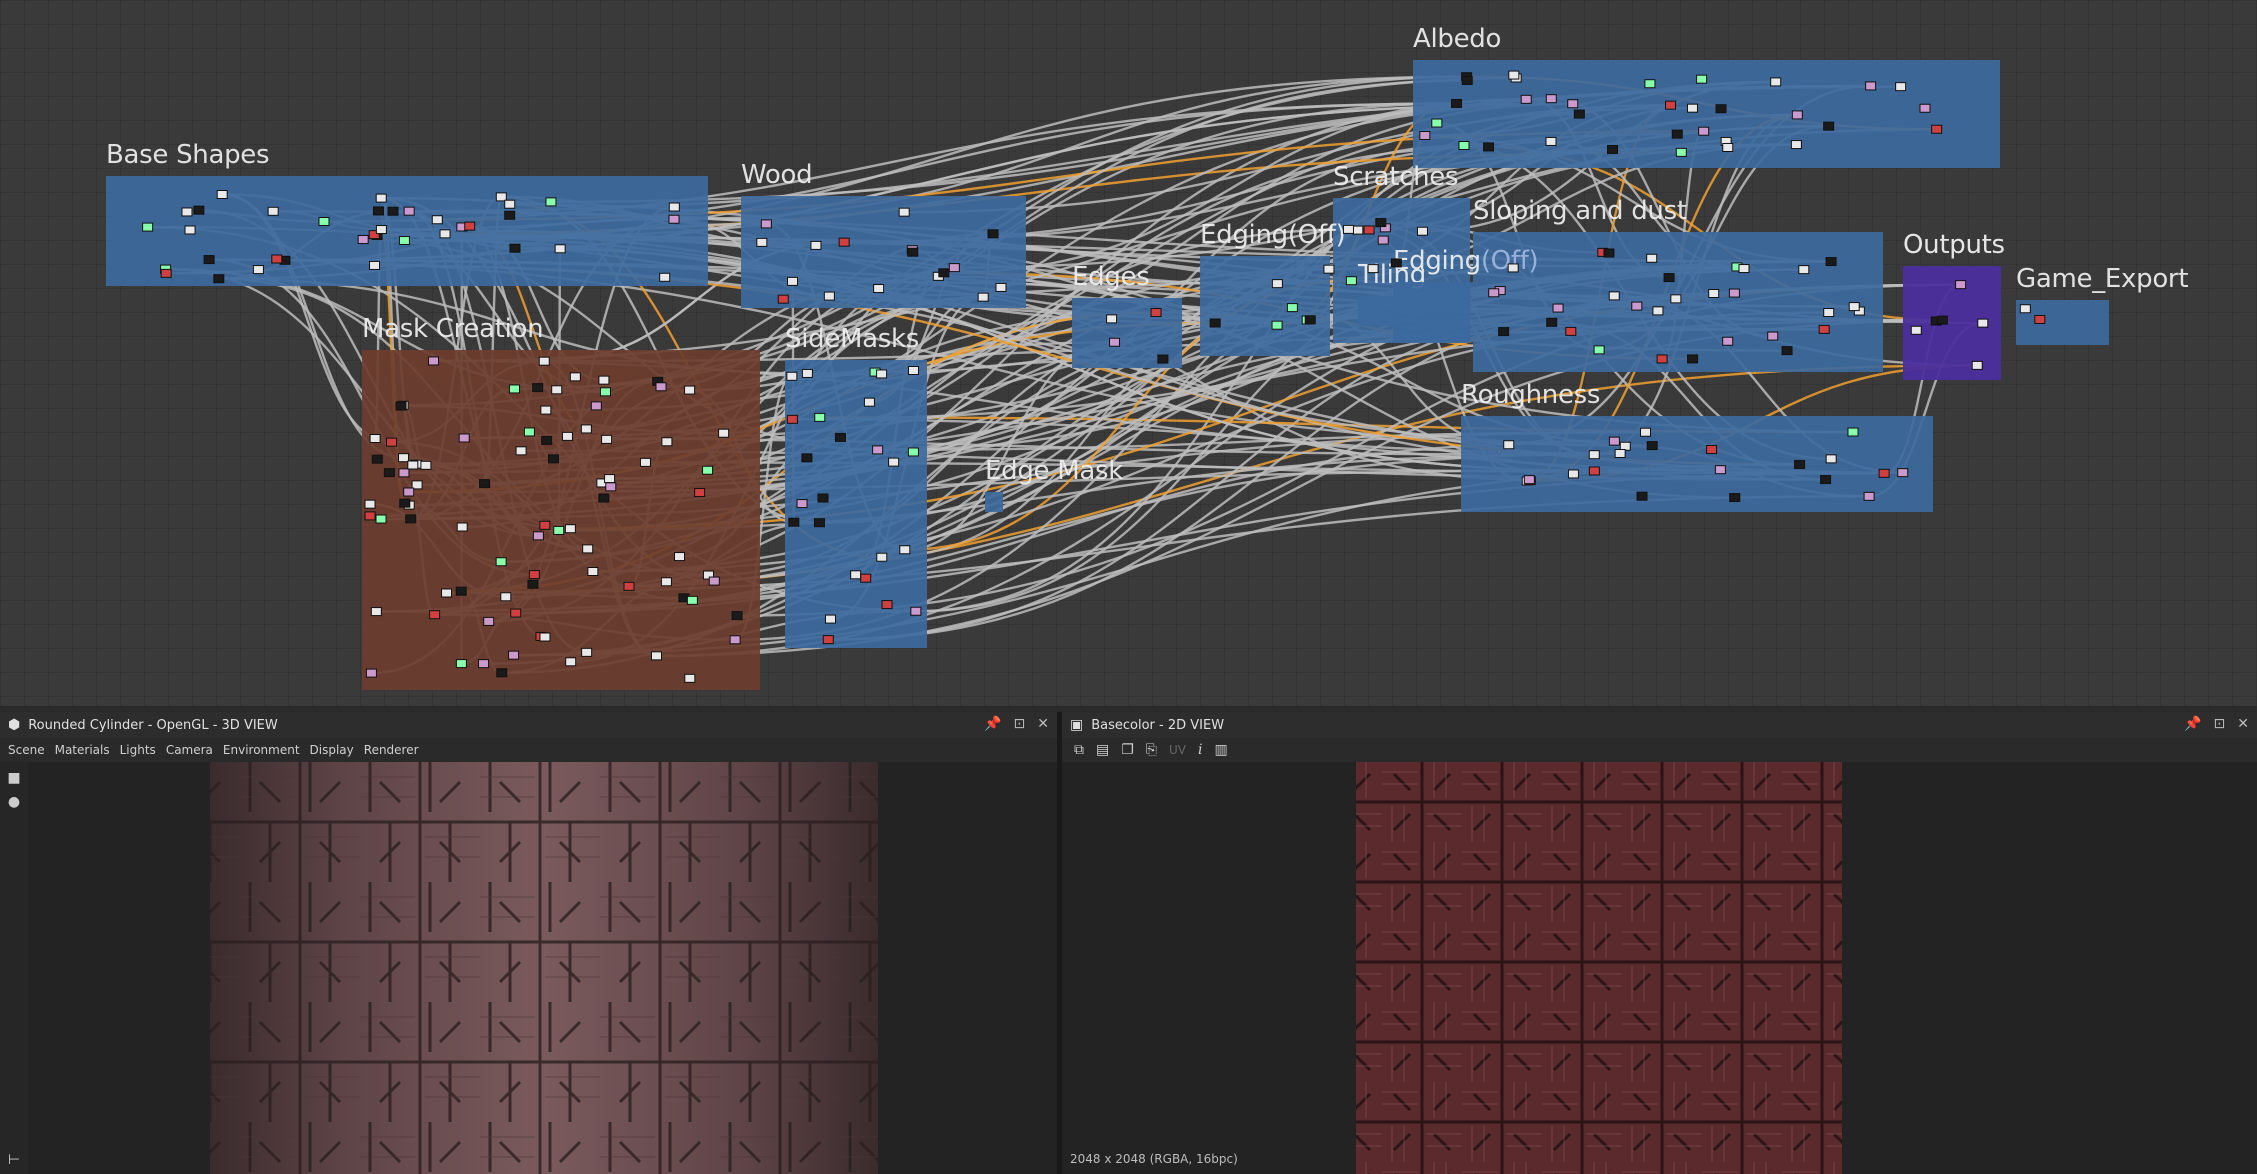 Image resolution: width=2257 pixels, height=1174 pixels. Describe the element at coordinates (391, 750) in the screenshot. I see `menu-renderer: Renderer` at that location.